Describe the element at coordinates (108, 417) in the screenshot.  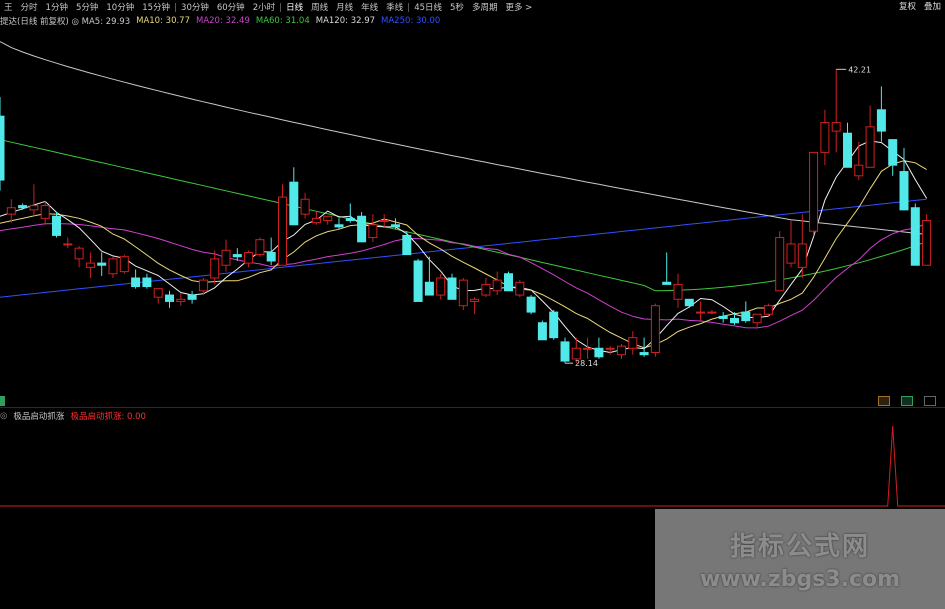
I see `indicator-value: 极品启动抓涨: 0.00` at that location.